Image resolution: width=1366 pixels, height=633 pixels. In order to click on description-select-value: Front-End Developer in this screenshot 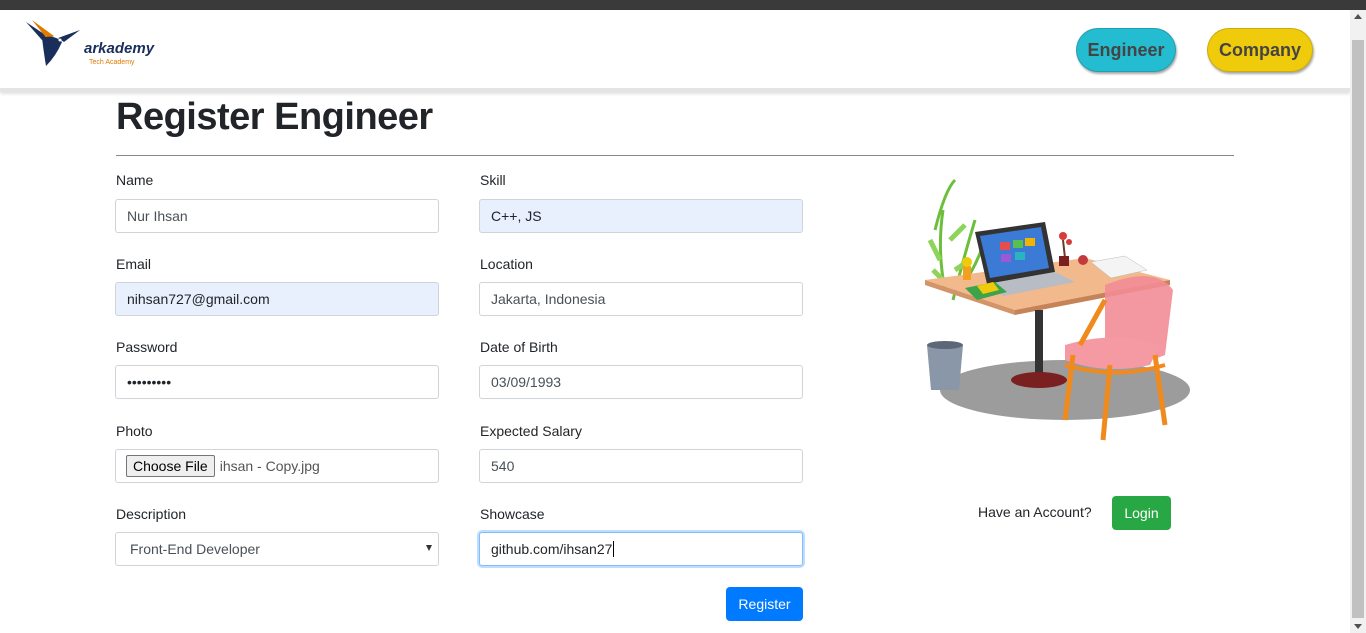, I will do `click(195, 549)`.